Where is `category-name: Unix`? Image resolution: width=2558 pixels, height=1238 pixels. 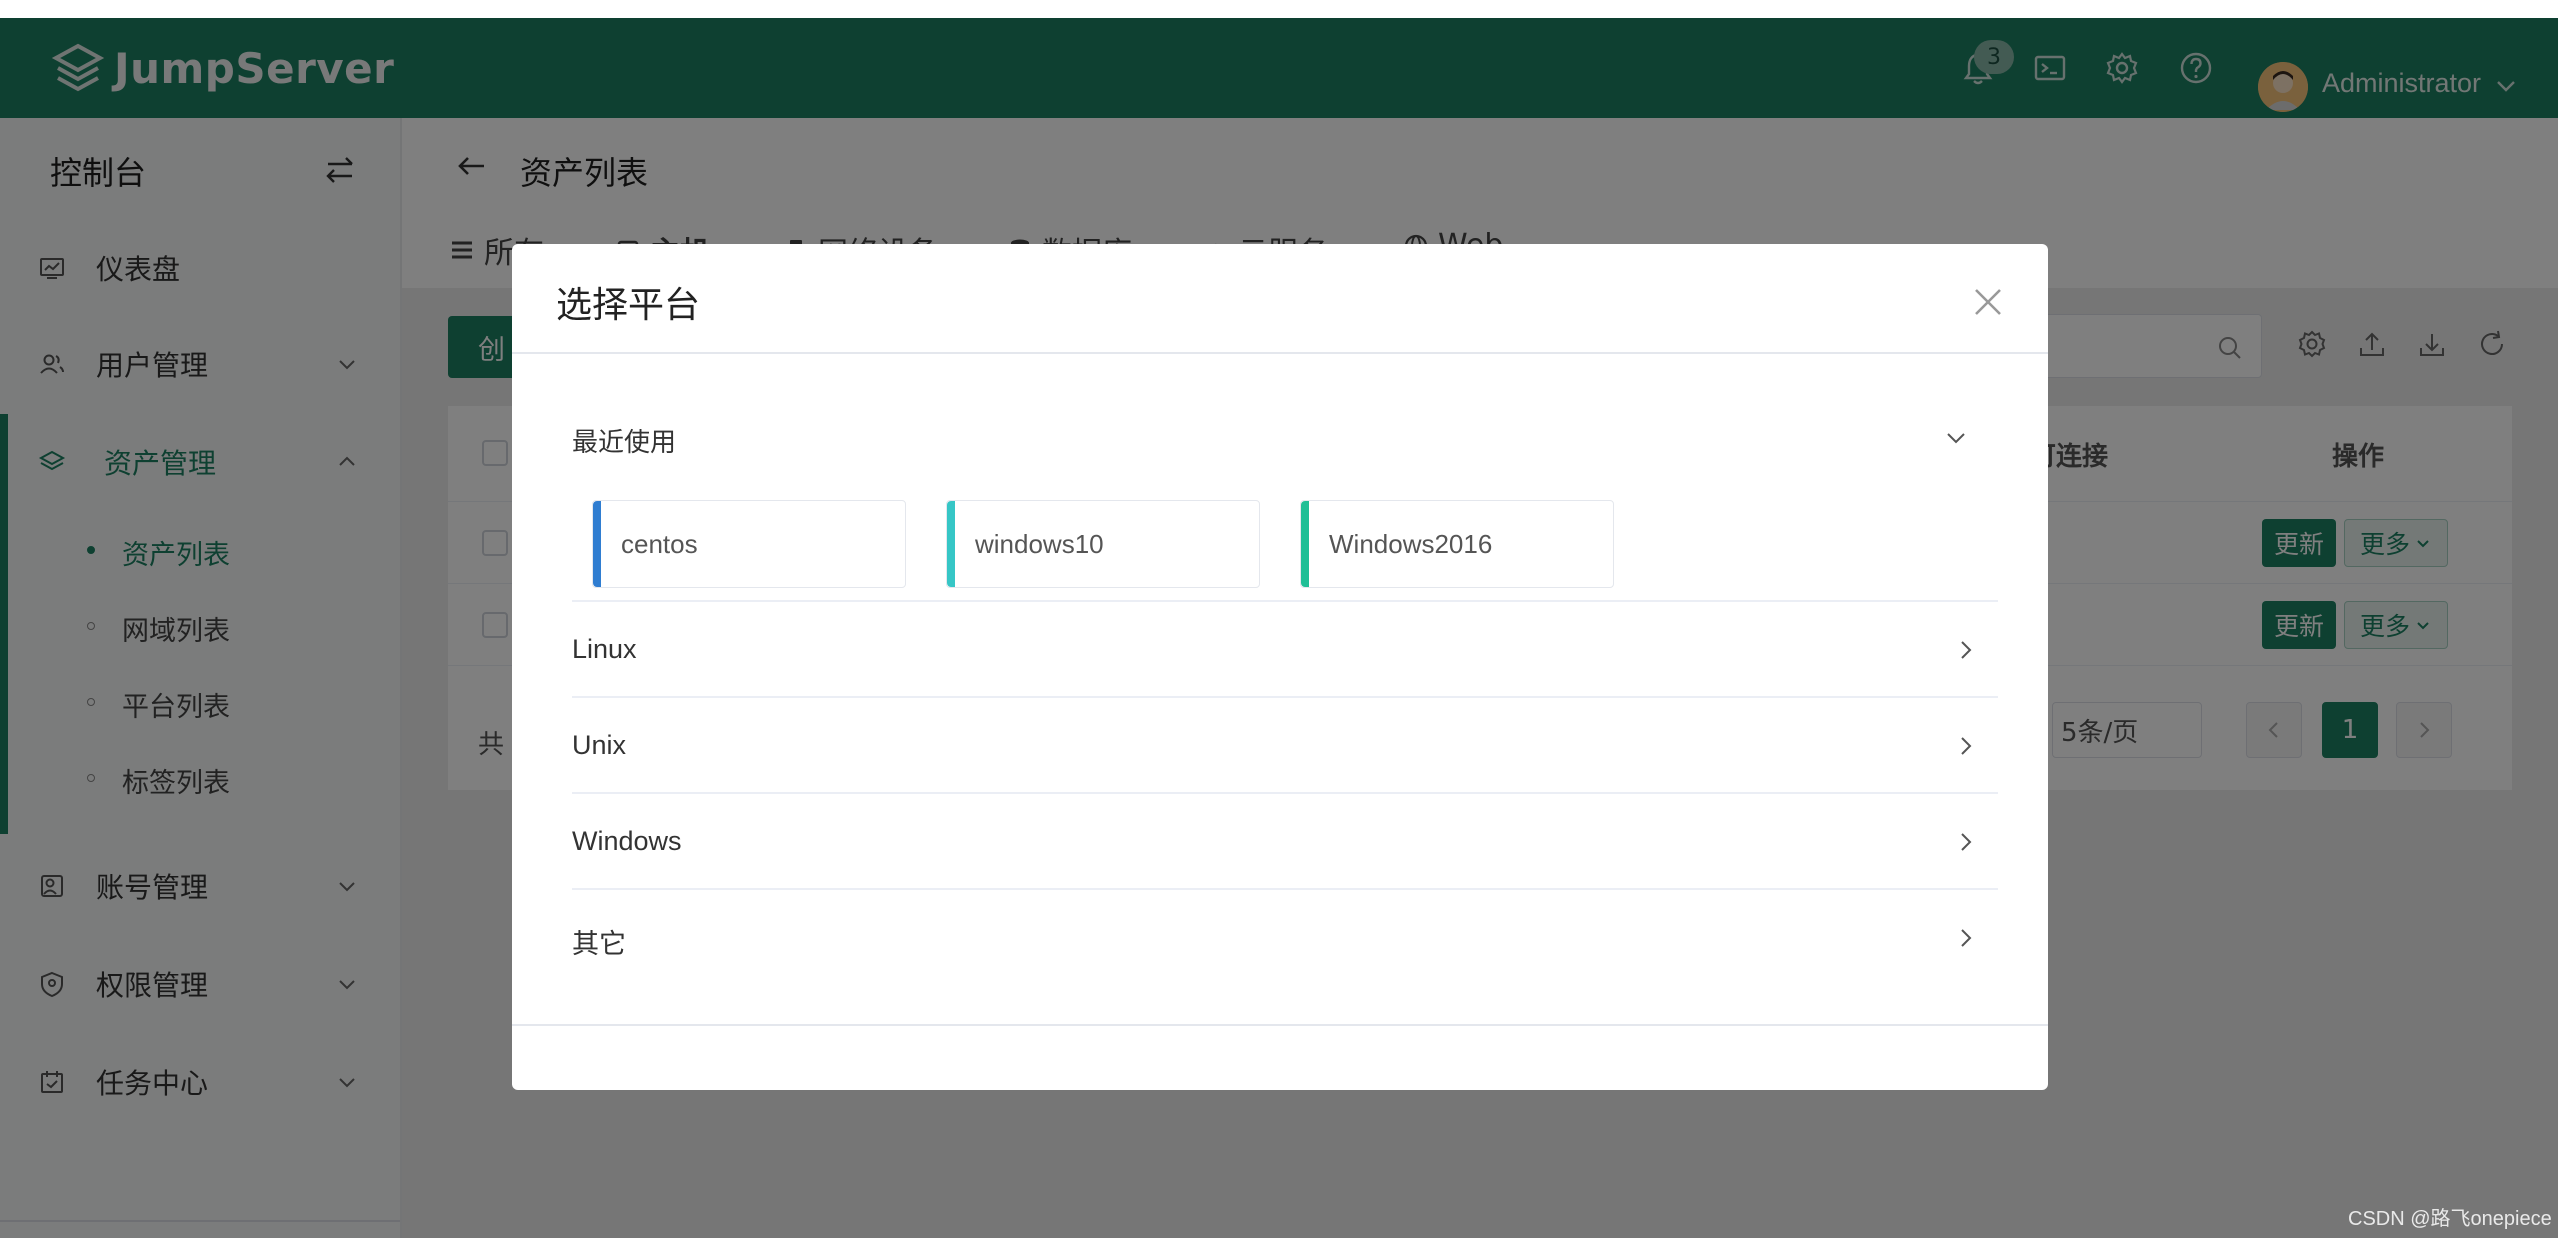 category-name: Unix is located at coordinates (599, 745).